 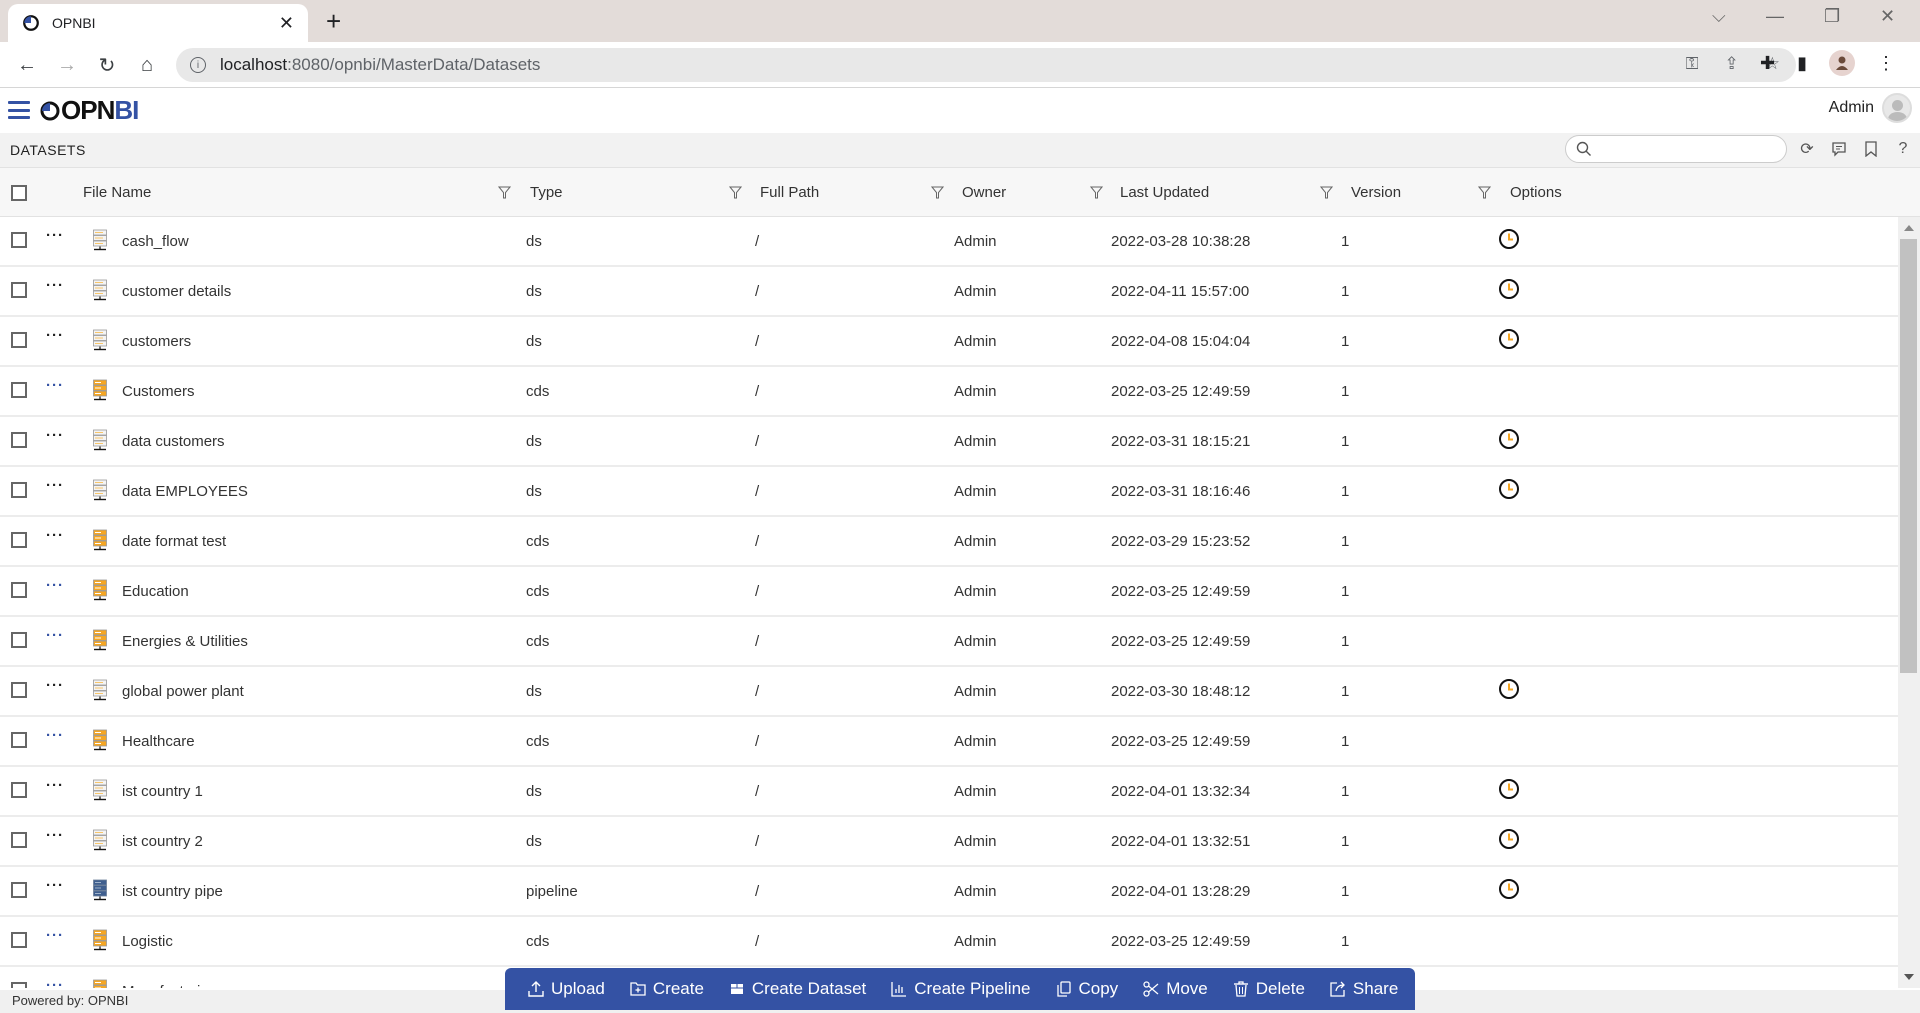 I want to click on user-menu: Admin, so click(x=1870, y=108).